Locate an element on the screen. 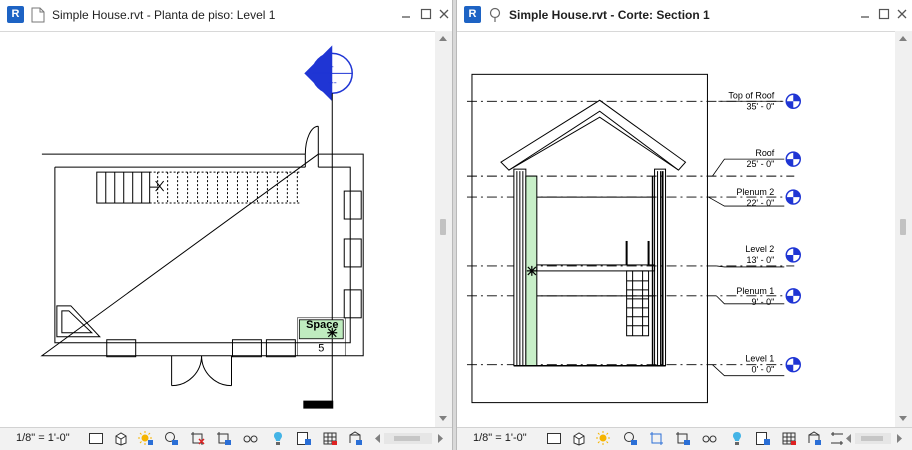 The width and height of the screenshot is (912, 450). level-plenum-2: Plenum 2 22' - 0" is located at coordinates (768, 197).